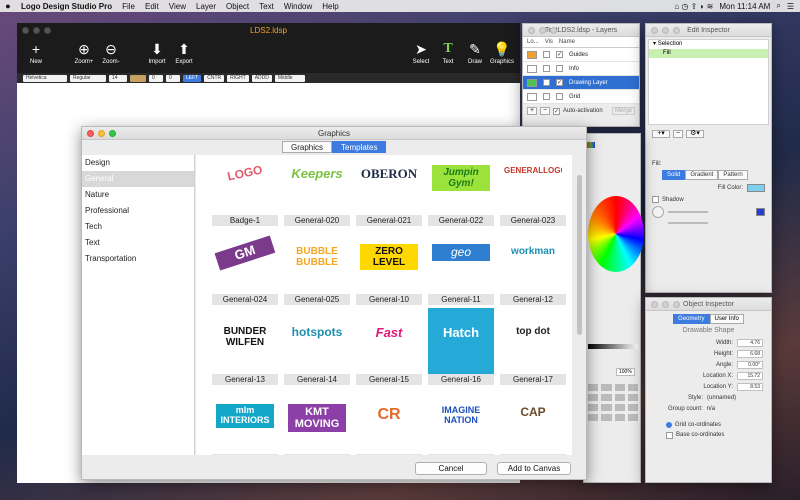 This screenshot has height=500, width=800. What do you see at coordinates (502, 52) in the screenshot?
I see `graphics-tool-button: 💡 Graphics` at bounding box center [502, 52].